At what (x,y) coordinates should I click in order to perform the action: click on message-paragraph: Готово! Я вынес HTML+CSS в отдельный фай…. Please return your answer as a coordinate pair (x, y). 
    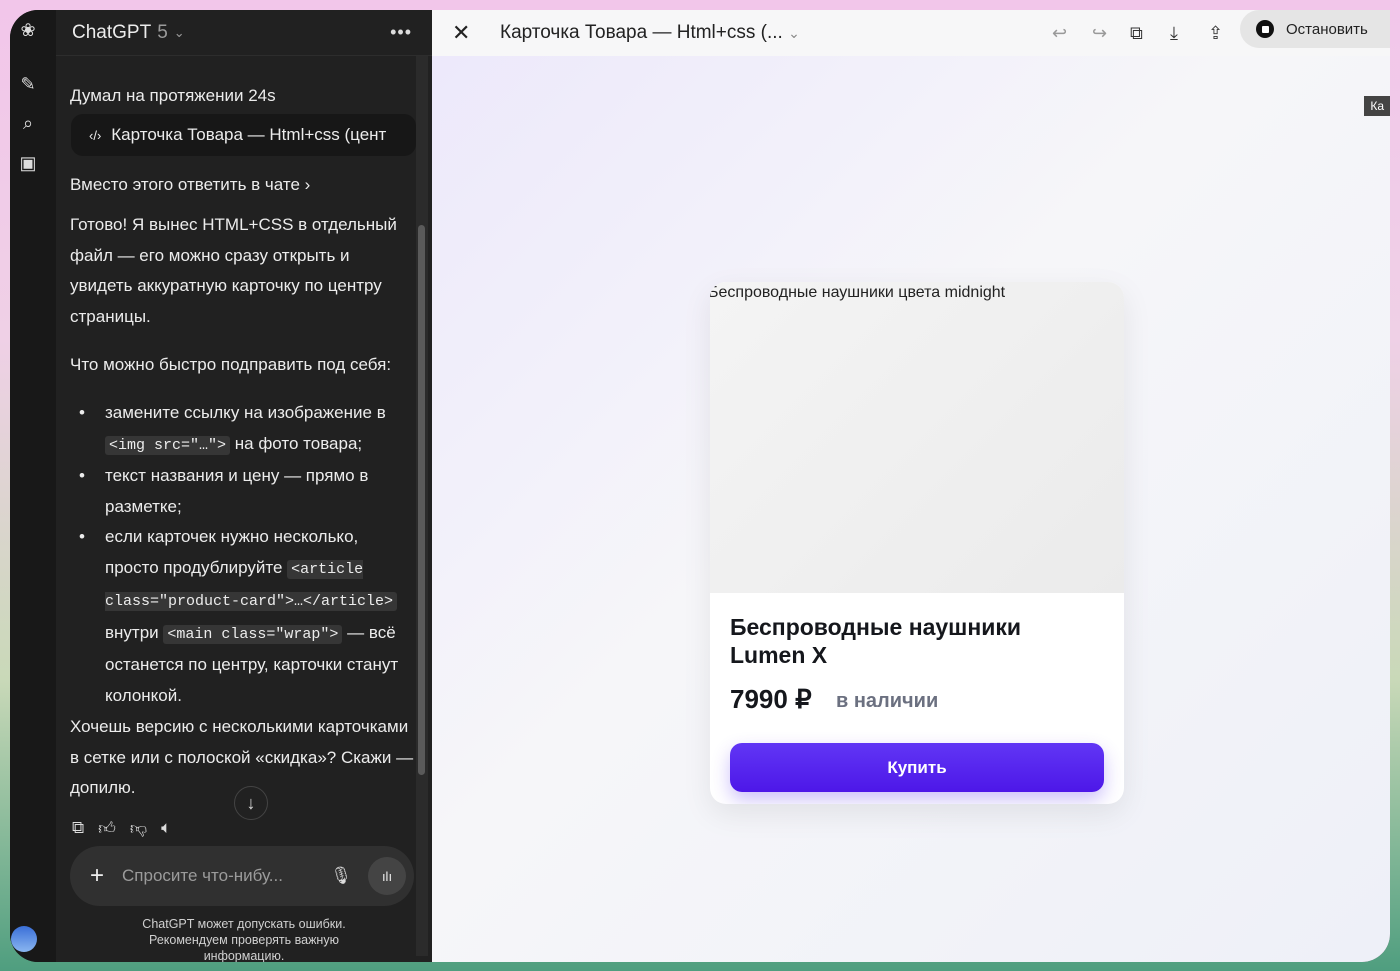
    Looking at the image, I should click on (233, 270).